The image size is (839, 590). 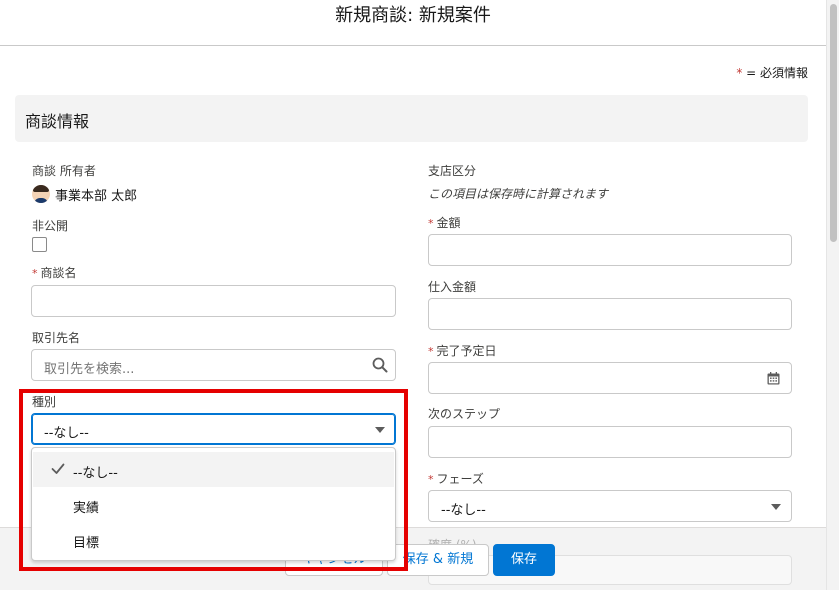 I want to click on dropdown-option-none: --なし--, so click(x=213, y=469).